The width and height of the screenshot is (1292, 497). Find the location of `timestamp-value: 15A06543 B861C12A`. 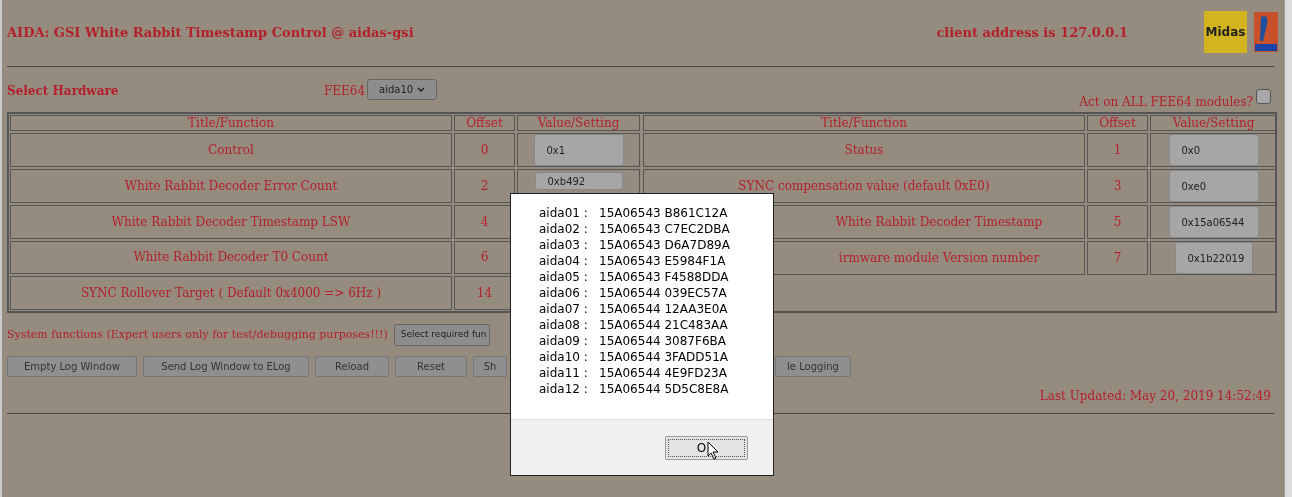

timestamp-value: 15A06543 B861C12A is located at coordinates (663, 213).